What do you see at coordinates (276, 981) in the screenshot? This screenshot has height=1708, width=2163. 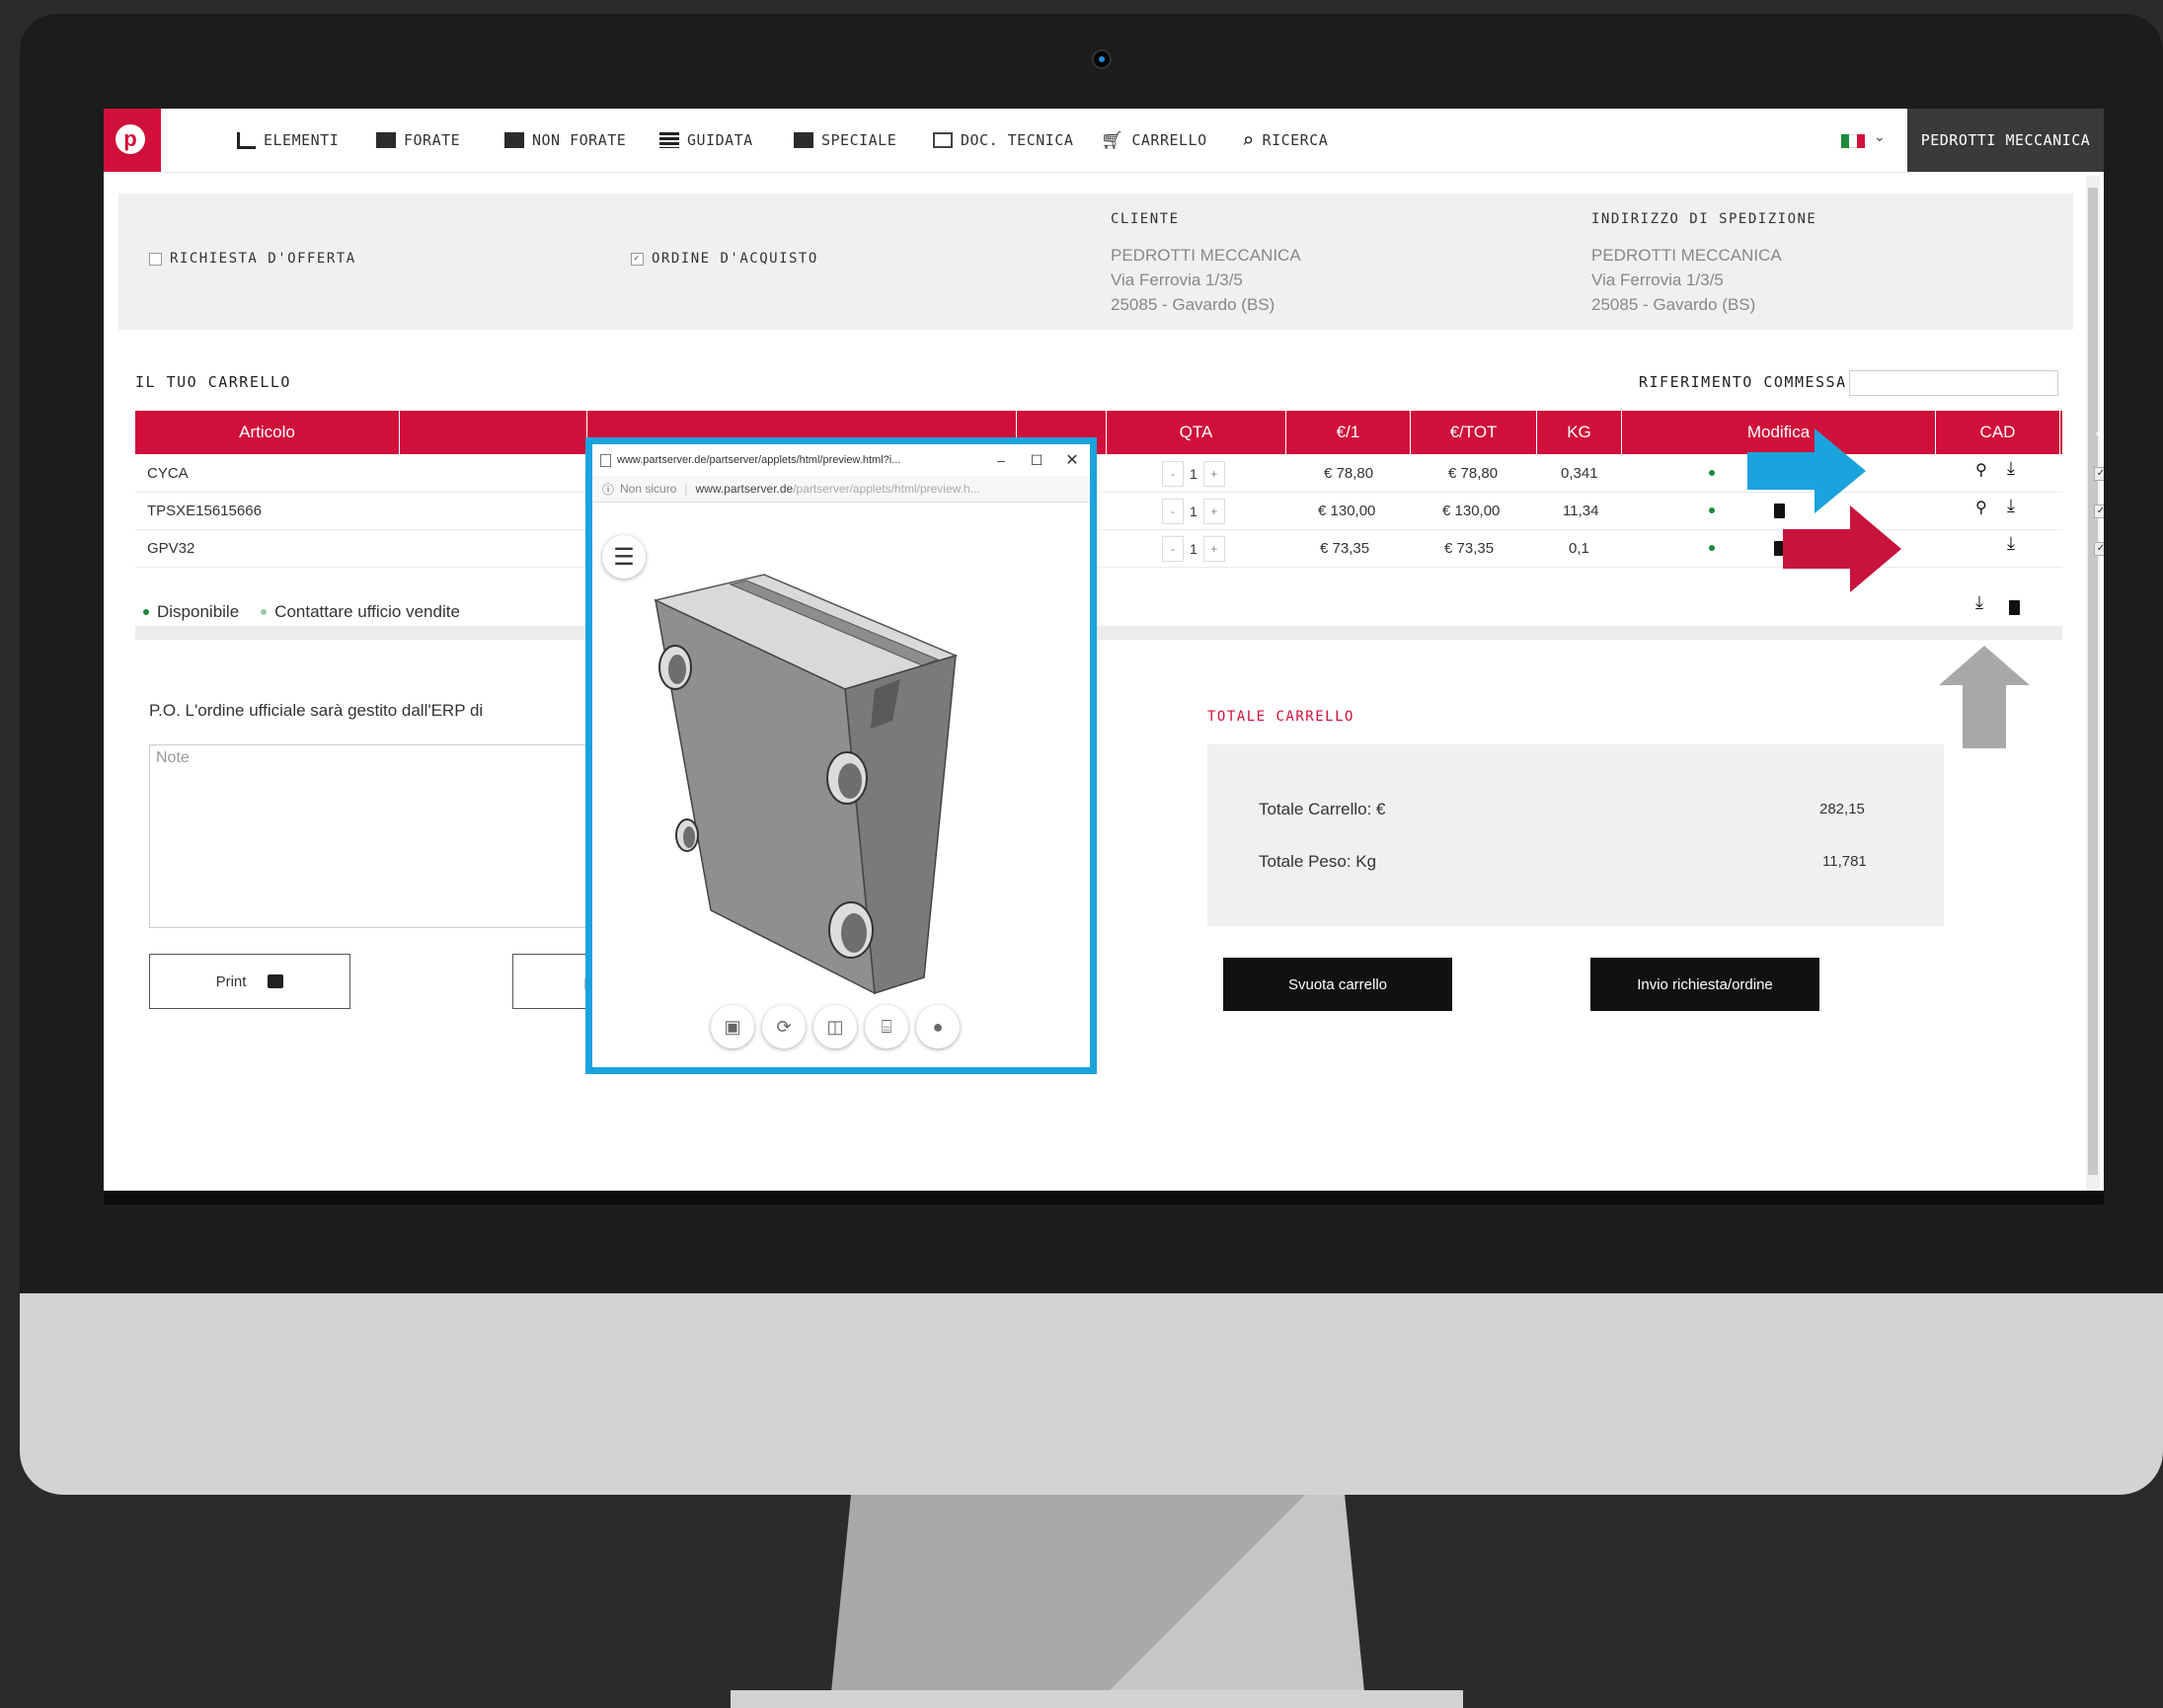 I see `printer-icon` at bounding box center [276, 981].